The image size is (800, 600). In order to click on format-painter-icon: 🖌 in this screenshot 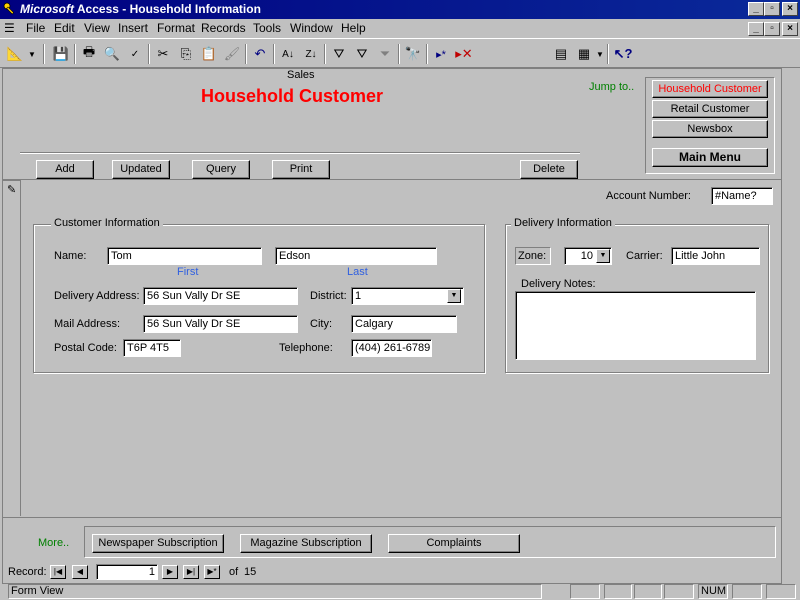, I will do `click(232, 54)`.